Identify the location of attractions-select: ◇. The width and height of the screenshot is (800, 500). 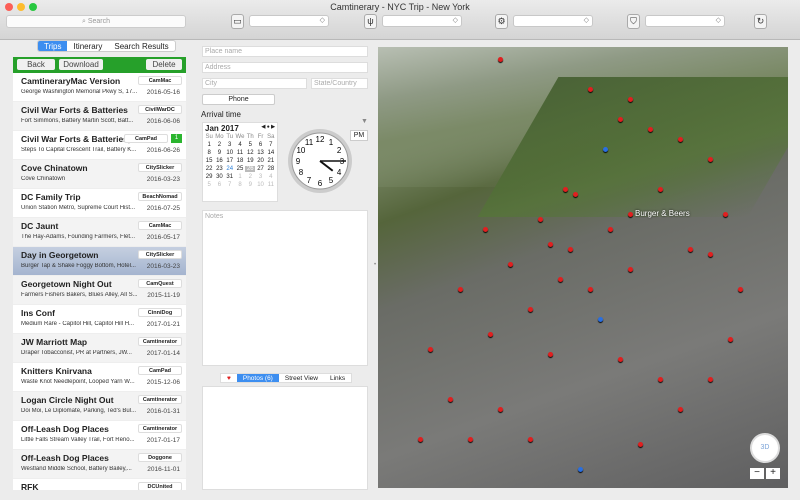
(553, 21).